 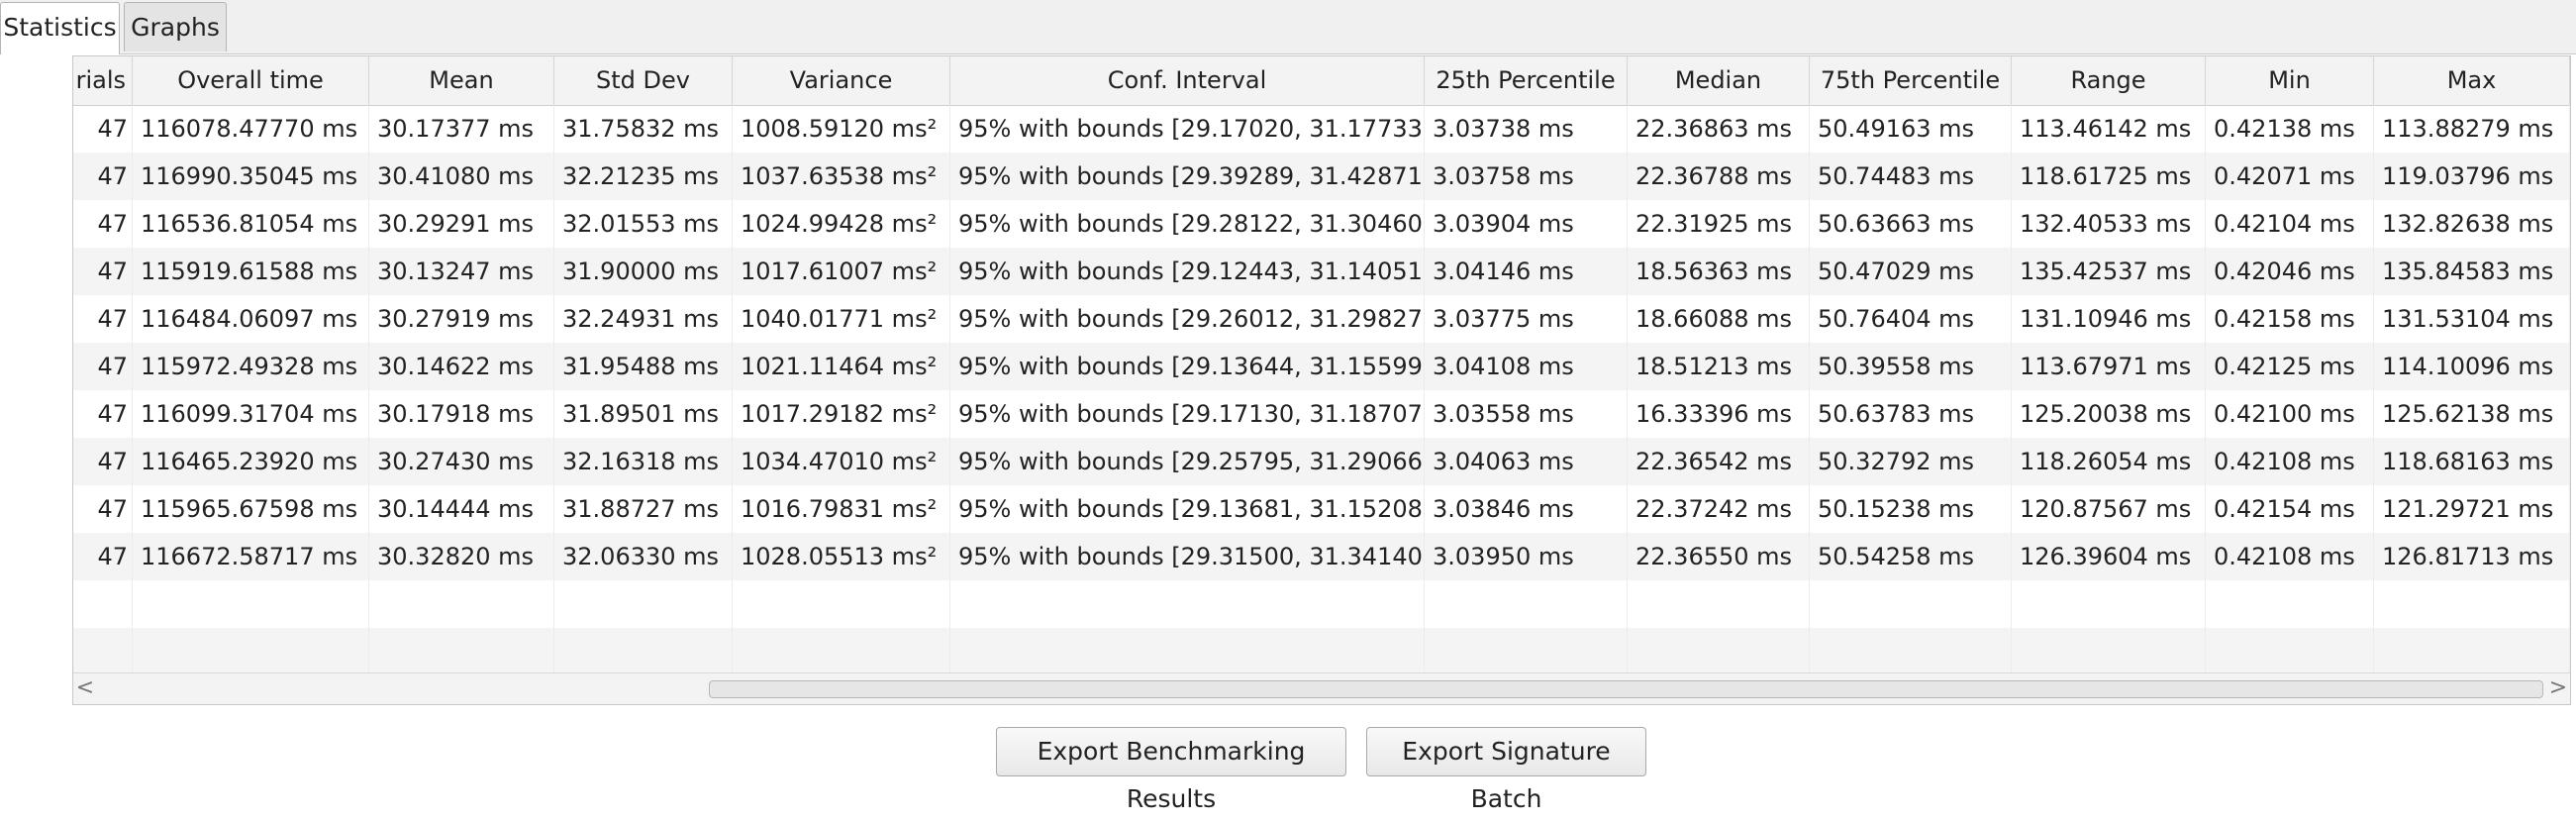 I want to click on cell-std-dev: 32.16318 ms, so click(x=643, y=462).